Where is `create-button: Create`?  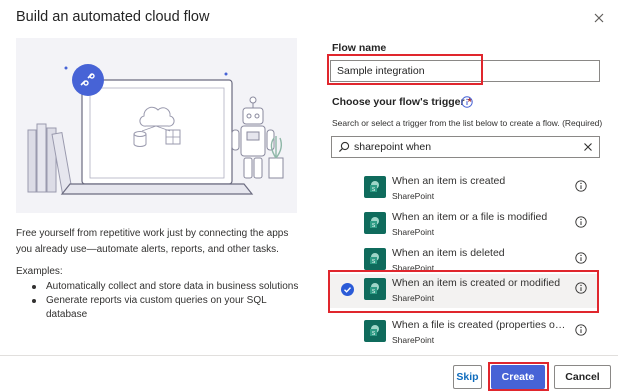 create-button: Create is located at coordinates (518, 377).